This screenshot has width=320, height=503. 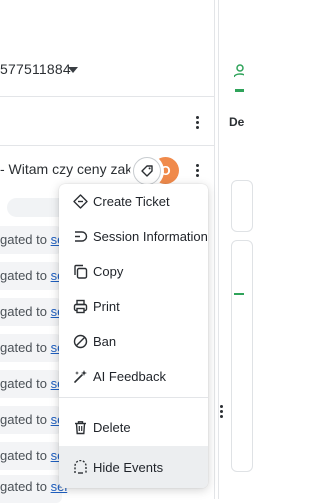 I want to click on print-icon, so click(x=80, y=306).